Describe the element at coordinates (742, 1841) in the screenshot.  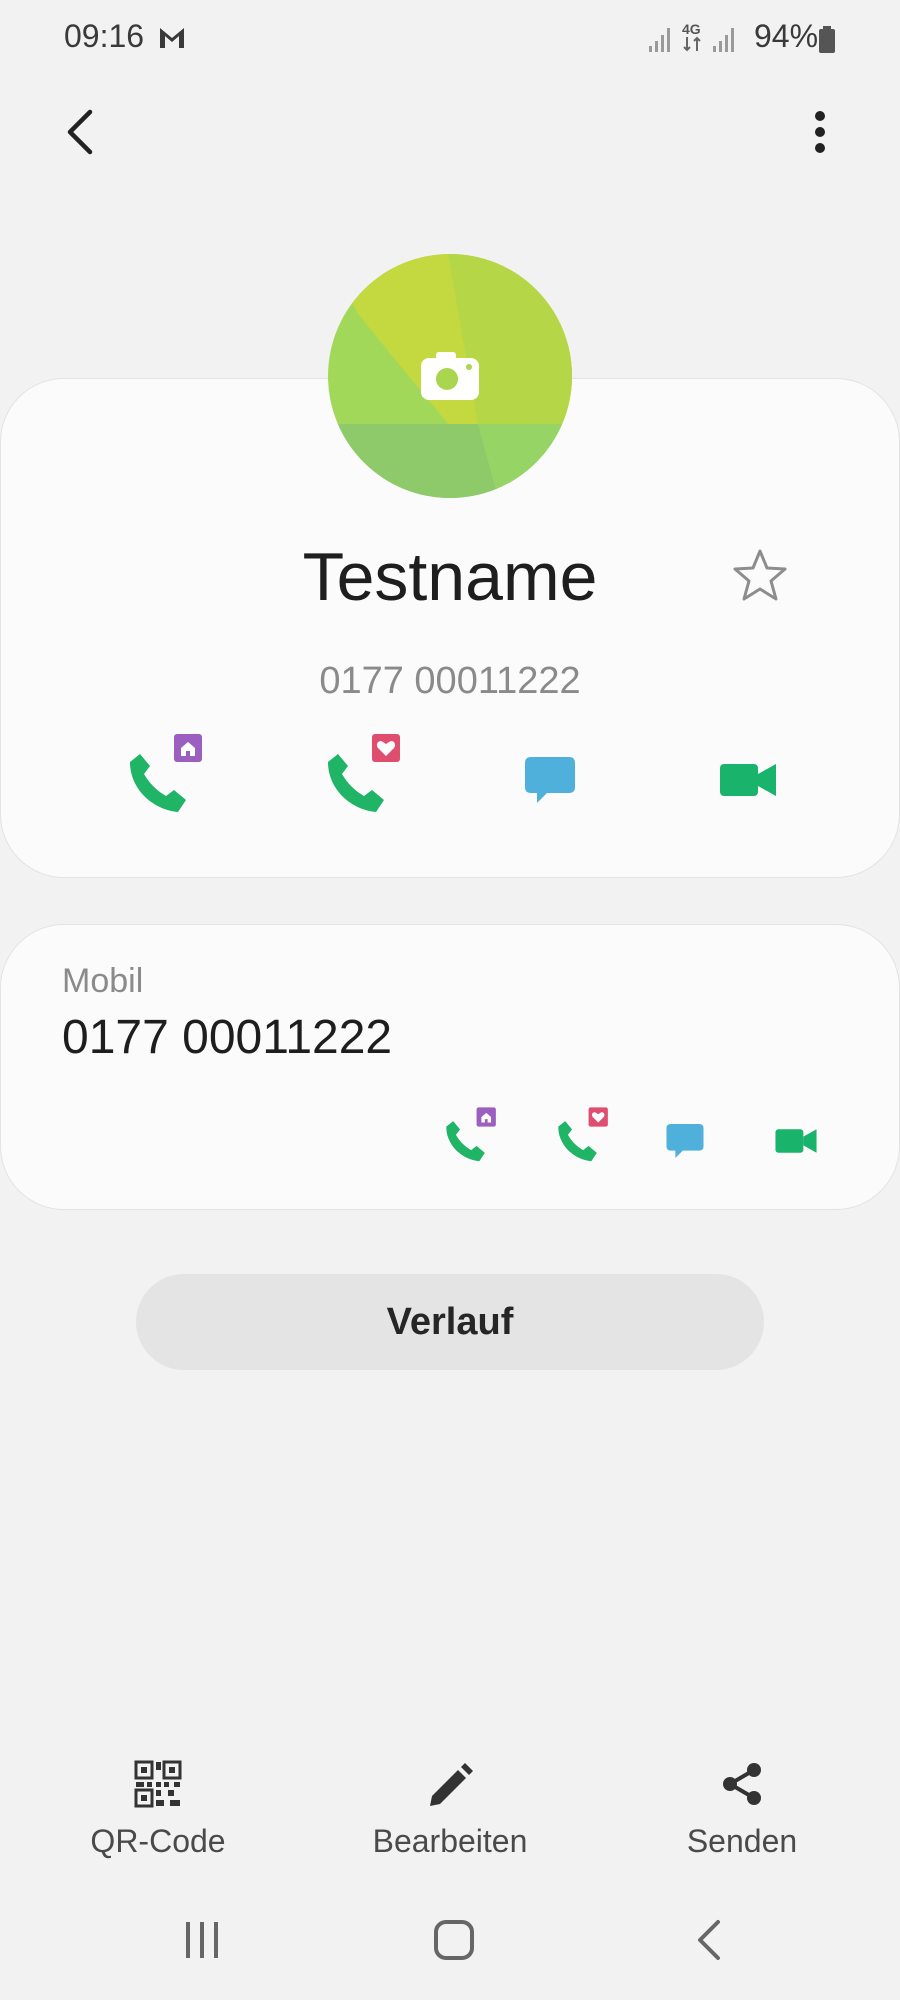
I see `share-label: Senden` at that location.